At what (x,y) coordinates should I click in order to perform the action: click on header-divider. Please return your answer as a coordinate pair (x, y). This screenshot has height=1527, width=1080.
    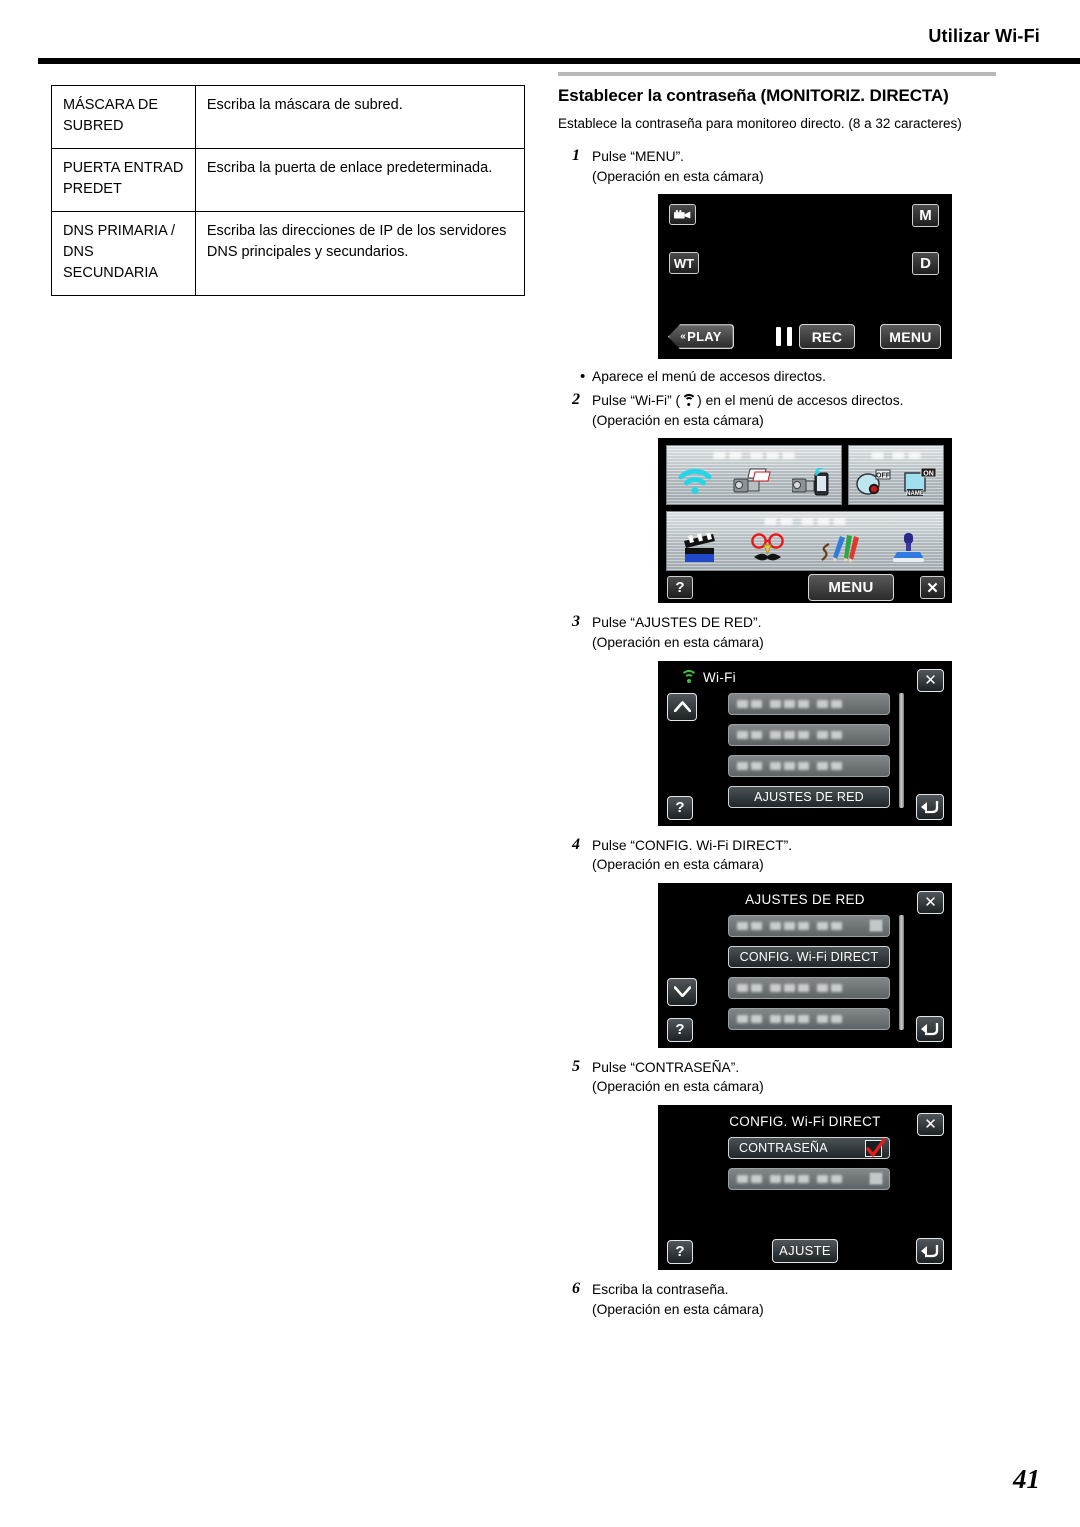
    Looking at the image, I should click on (559, 61).